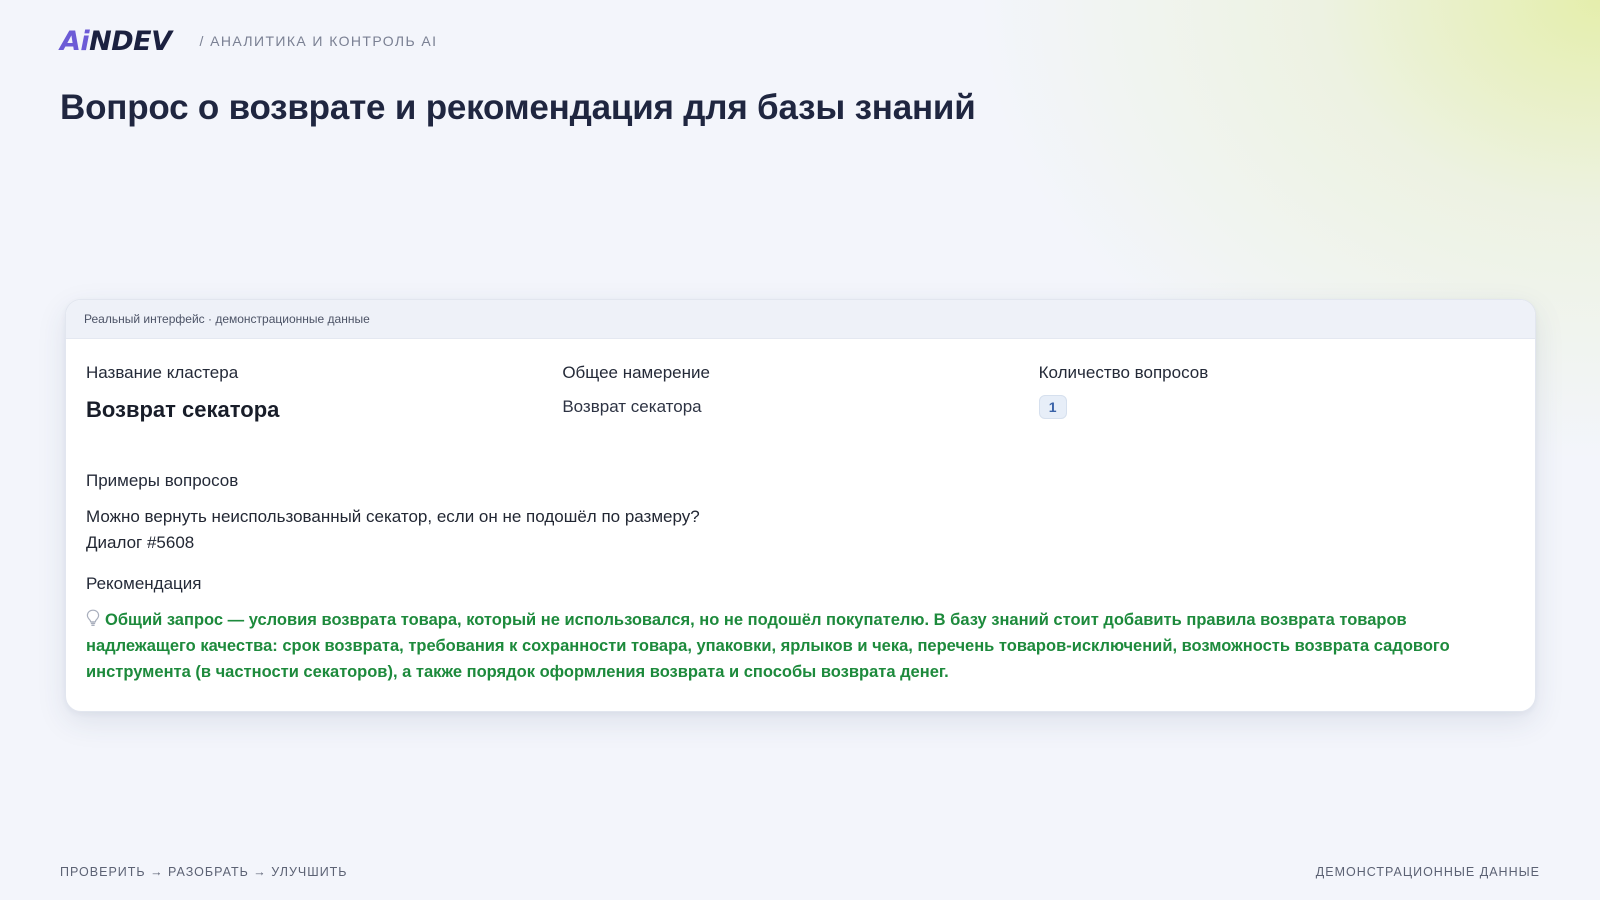 This screenshot has height=900, width=1600. Describe the element at coordinates (75, 41) in the screenshot. I see `logo-ai-part: Ai` at that location.